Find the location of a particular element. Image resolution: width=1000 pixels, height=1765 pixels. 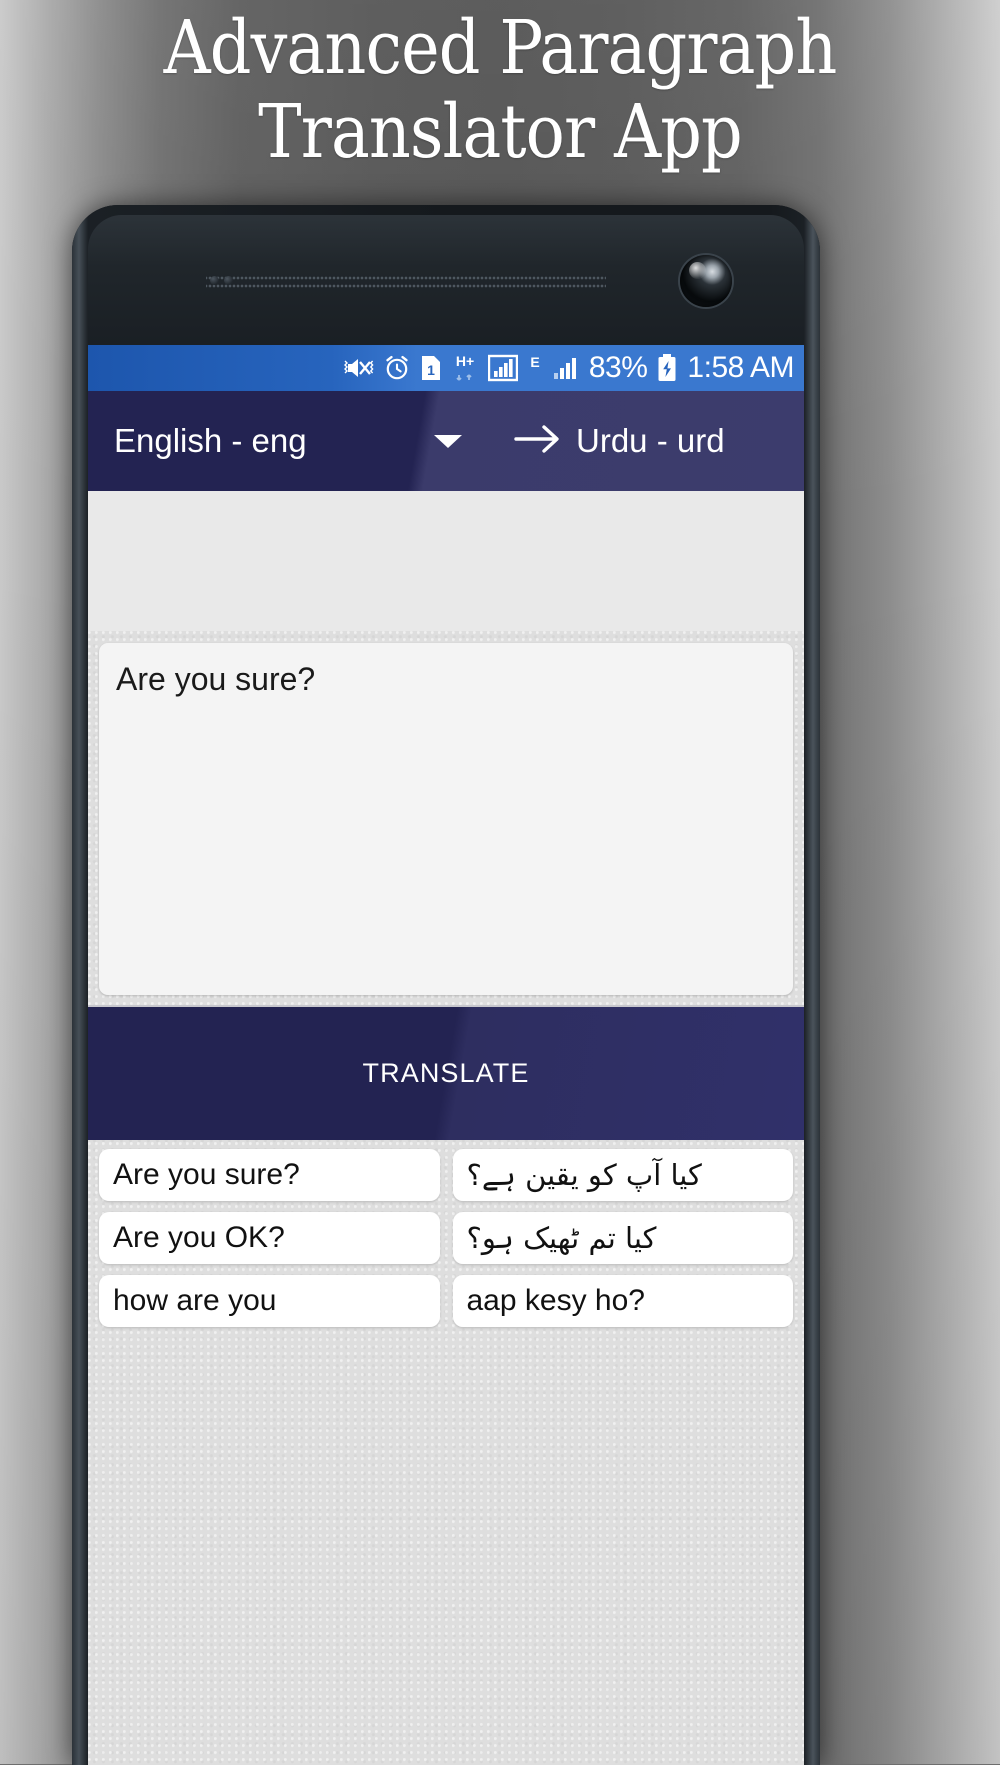

language-selector-bar: English - eng Urdu - urd is located at coordinates (446, 441).